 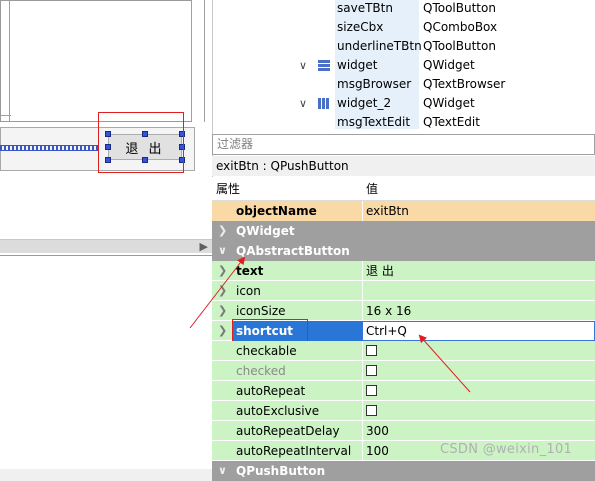 I want to click on annotation-overlay, so click(x=330, y=324).